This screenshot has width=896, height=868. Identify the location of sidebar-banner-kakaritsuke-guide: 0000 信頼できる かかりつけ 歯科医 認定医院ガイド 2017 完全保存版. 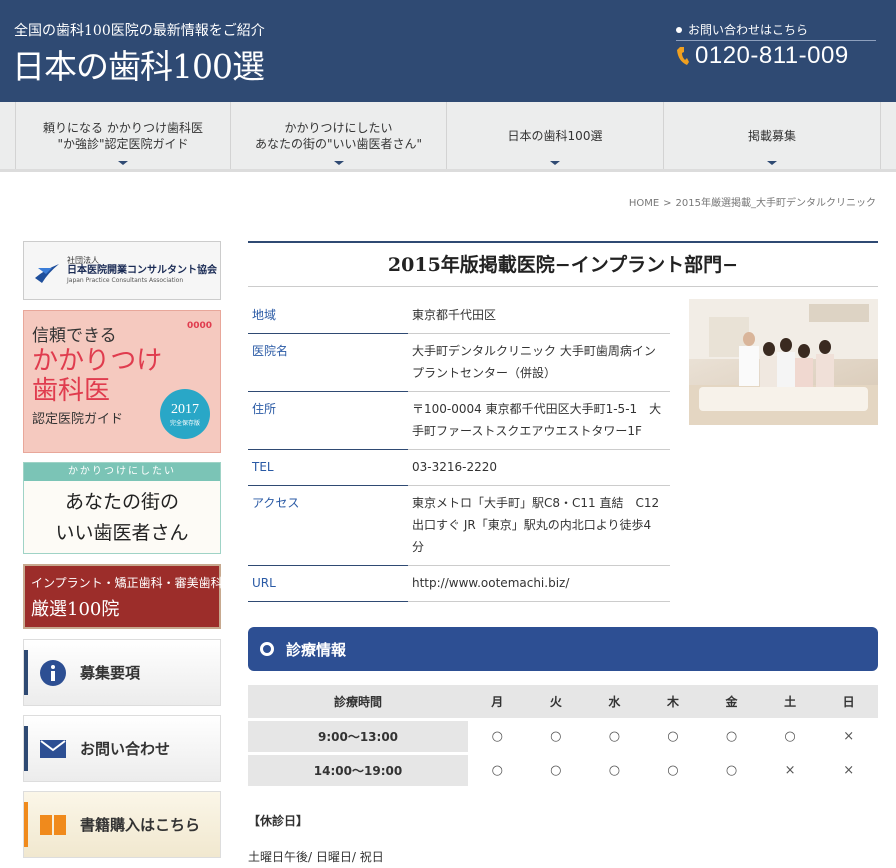
(122, 381).